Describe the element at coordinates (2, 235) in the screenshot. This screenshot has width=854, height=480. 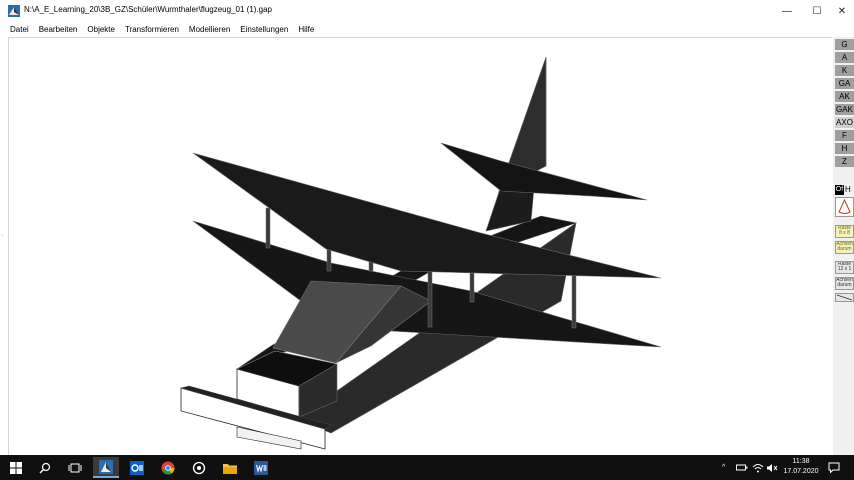
I see `edge-marker: ·` at that location.